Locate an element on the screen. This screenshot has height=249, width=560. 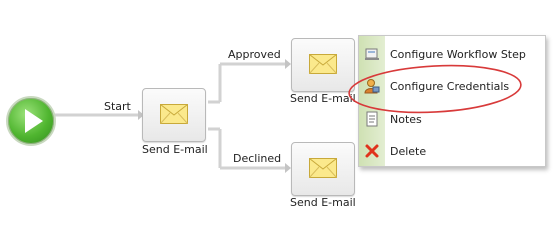
menu-item-delete: Delete is located at coordinates (452, 151).